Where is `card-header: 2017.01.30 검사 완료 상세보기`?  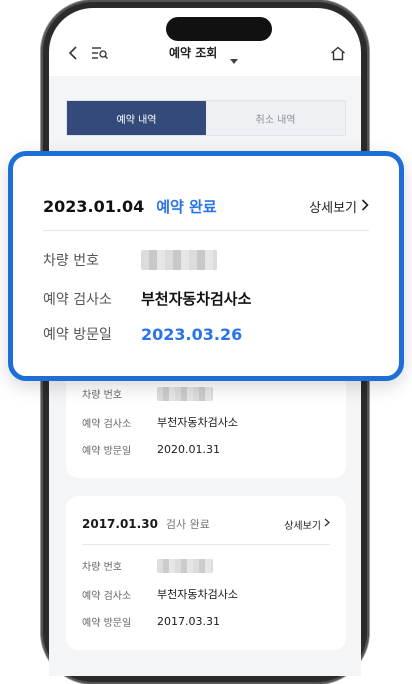 card-header: 2017.01.30 검사 완료 상세보기 is located at coordinates (206, 524).